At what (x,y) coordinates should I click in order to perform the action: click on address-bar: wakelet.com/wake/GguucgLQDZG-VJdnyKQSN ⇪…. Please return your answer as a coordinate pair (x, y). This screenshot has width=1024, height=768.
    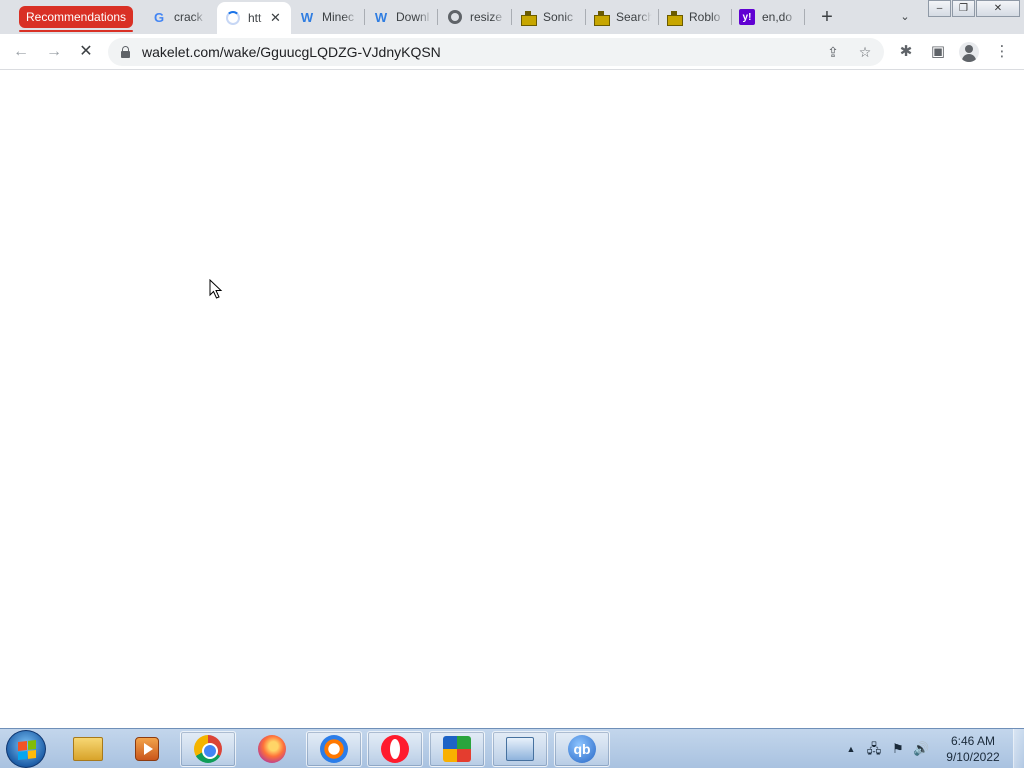
    Looking at the image, I should click on (496, 52).